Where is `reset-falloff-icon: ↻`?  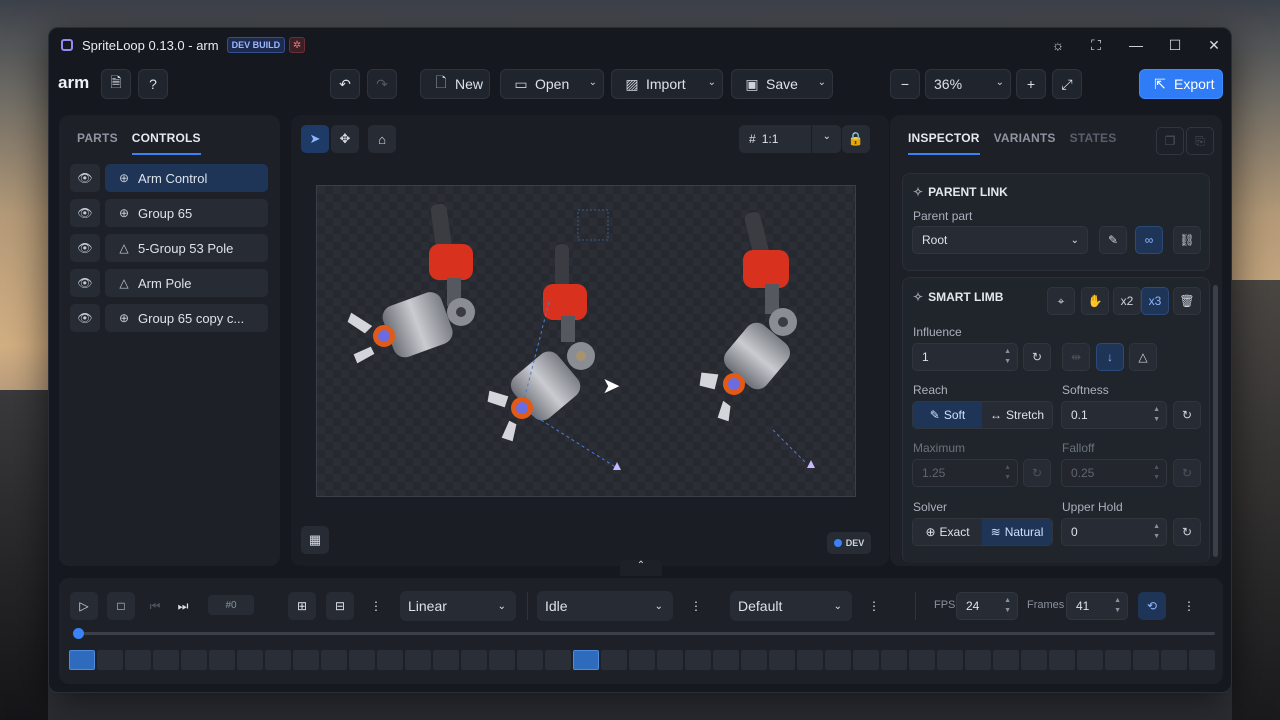
reset-falloff-icon: ↻ is located at coordinates (1187, 473).